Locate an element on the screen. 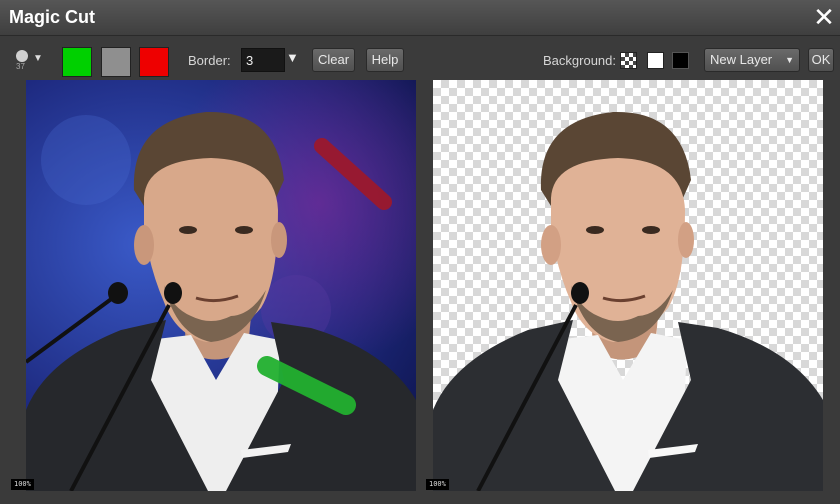 The height and width of the screenshot is (504, 840). remove-color-swatch is located at coordinates (154, 62).